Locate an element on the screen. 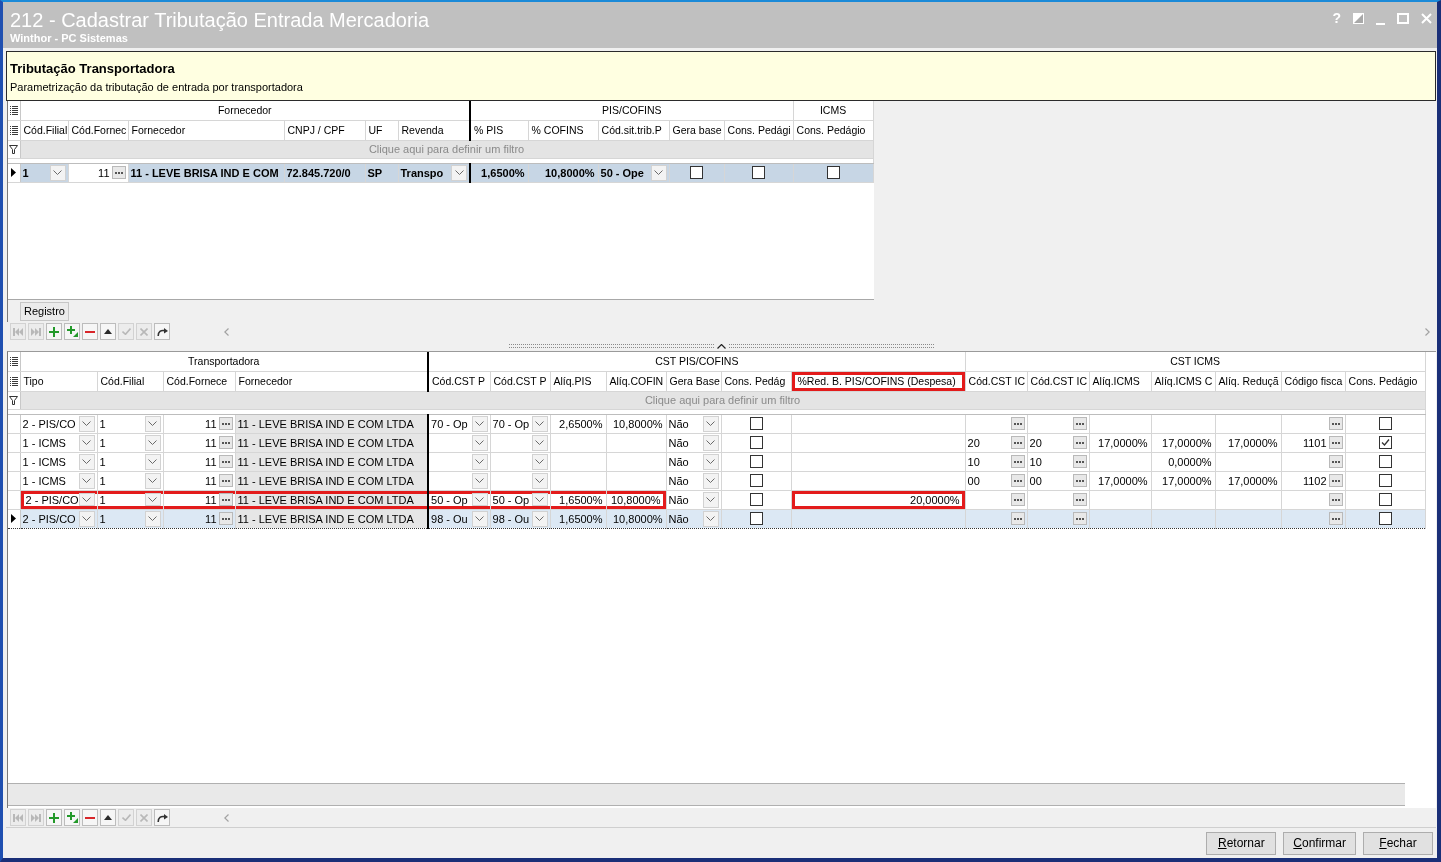  lookup-field: 20 is located at coordinates (1058, 442).